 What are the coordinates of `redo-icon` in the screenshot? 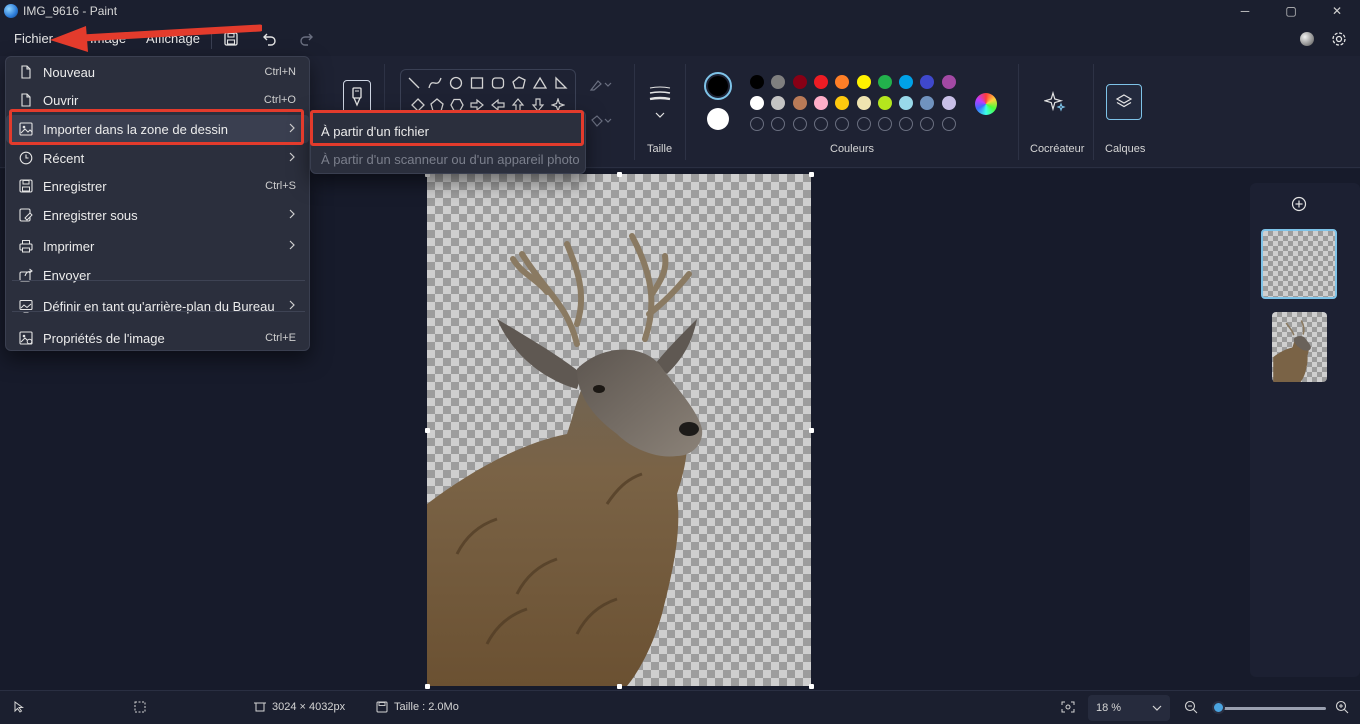 It's located at (306, 39).